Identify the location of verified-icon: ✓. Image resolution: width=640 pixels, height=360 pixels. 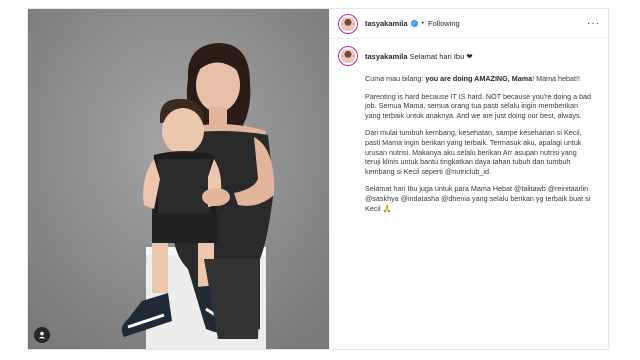
(414, 23).